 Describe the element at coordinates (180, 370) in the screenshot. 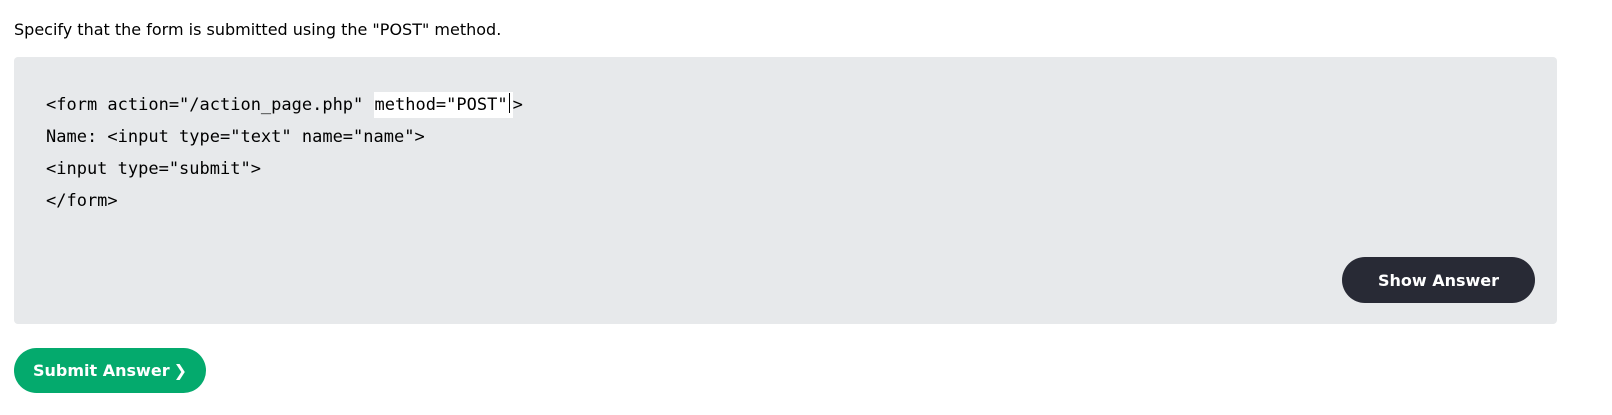

I see `chevron-right-icon: ❯` at that location.